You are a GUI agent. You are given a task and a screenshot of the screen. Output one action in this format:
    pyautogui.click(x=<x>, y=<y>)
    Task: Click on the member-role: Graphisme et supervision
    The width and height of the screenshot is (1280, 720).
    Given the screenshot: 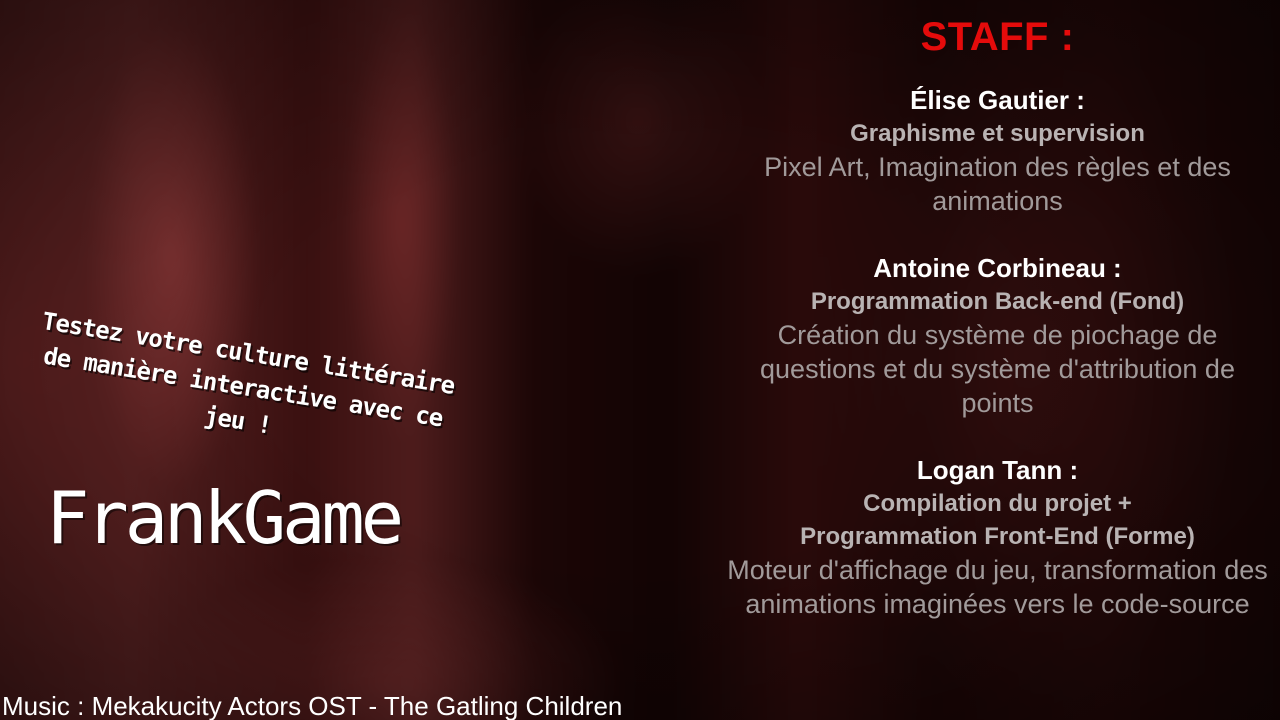 What is the action you would take?
    pyautogui.click(x=997, y=133)
    